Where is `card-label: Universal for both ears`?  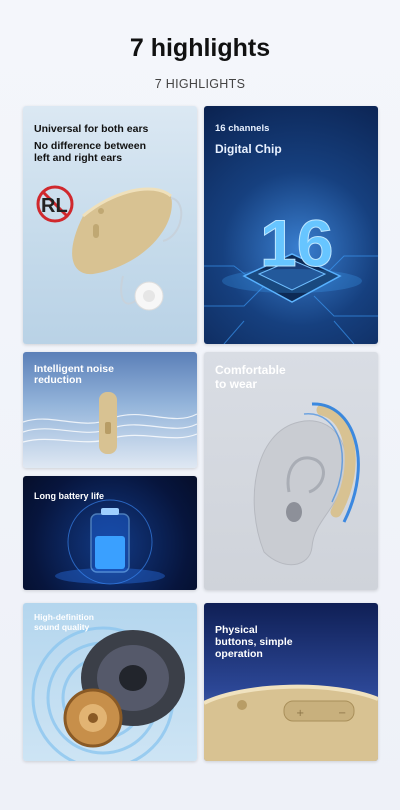 card-label: Universal for both ears is located at coordinates (91, 129).